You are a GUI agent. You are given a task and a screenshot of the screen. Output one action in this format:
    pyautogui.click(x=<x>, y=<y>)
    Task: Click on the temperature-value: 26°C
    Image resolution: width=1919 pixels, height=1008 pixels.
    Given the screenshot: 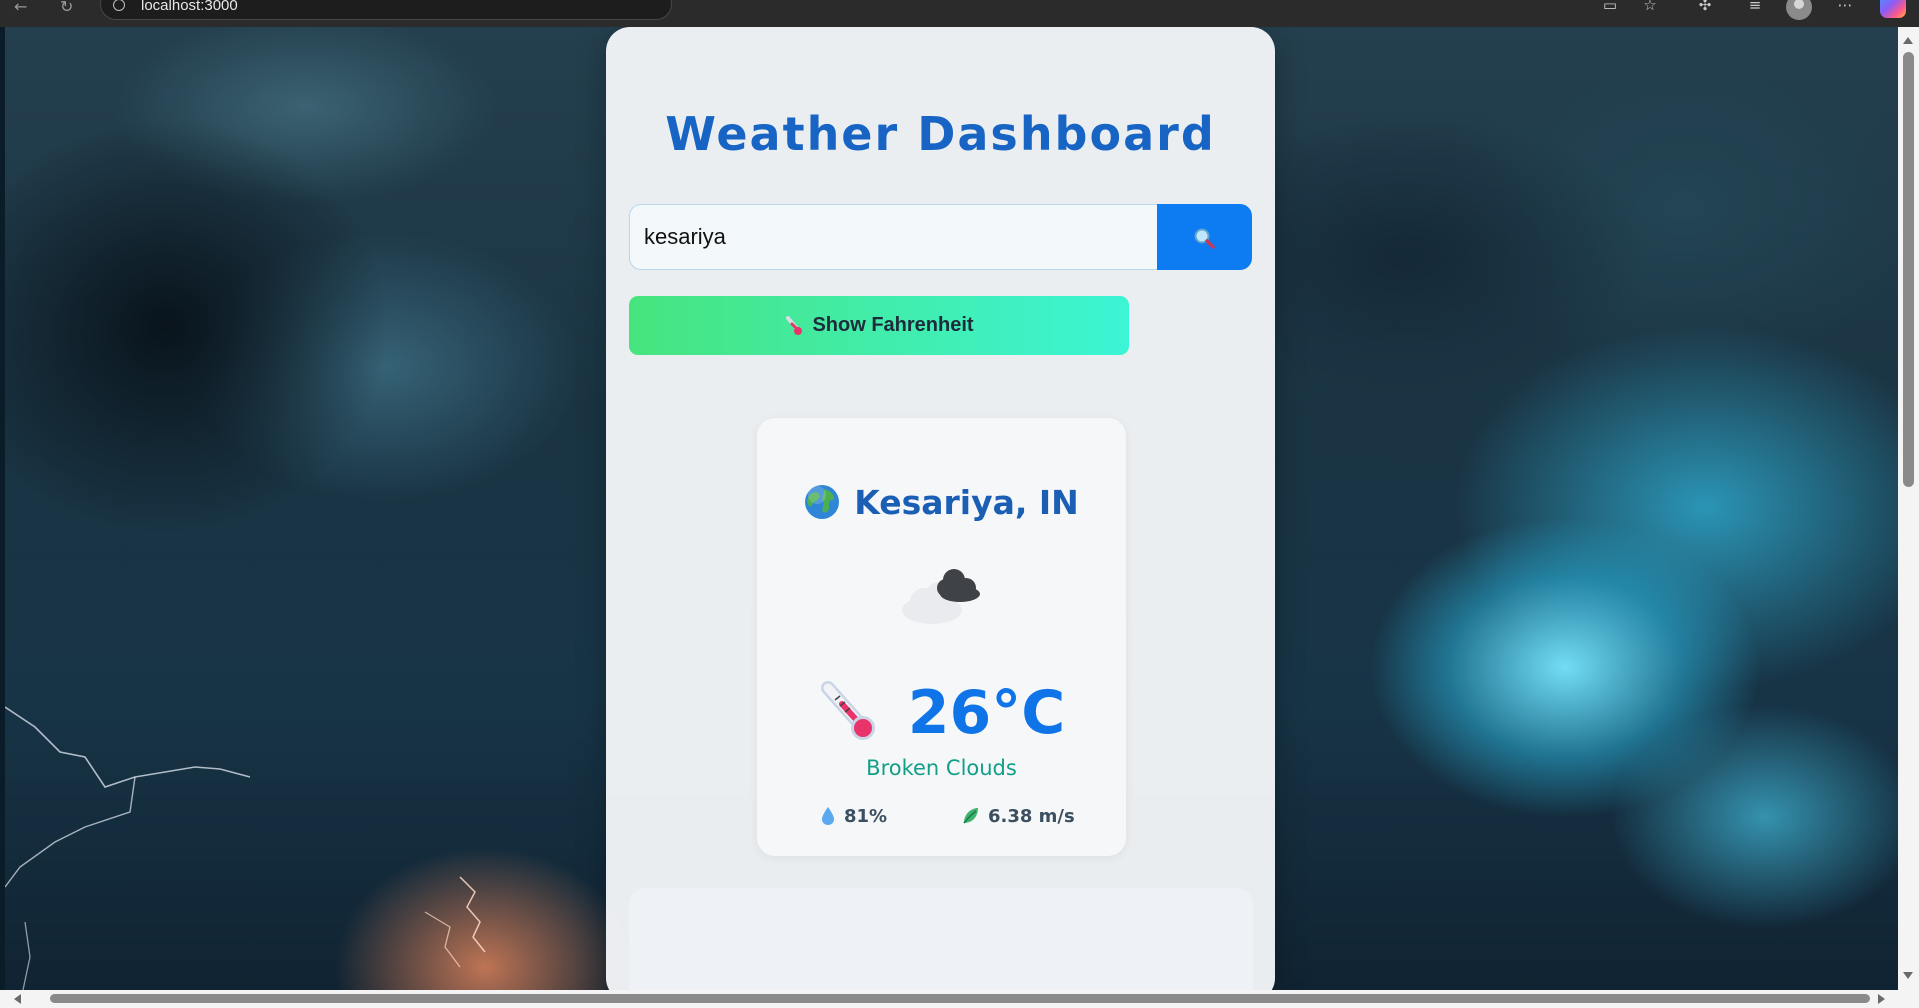 What is the action you would take?
    pyautogui.click(x=986, y=713)
    